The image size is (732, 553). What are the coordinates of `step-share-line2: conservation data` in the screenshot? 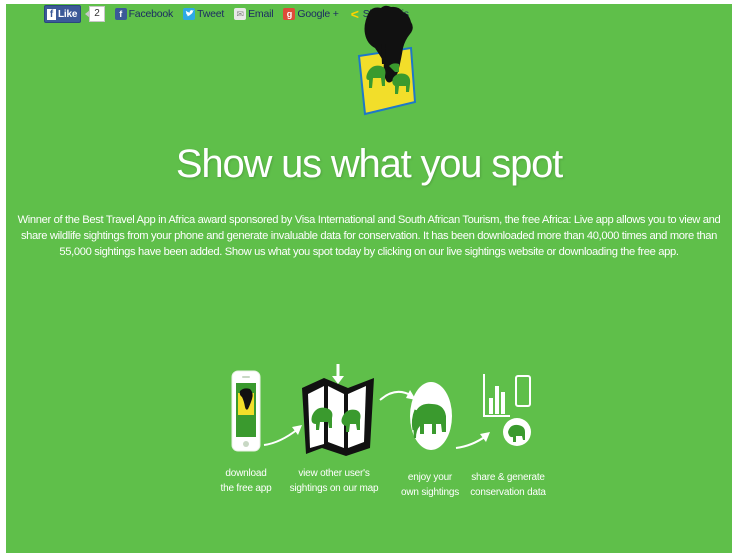 It's located at (508, 492).